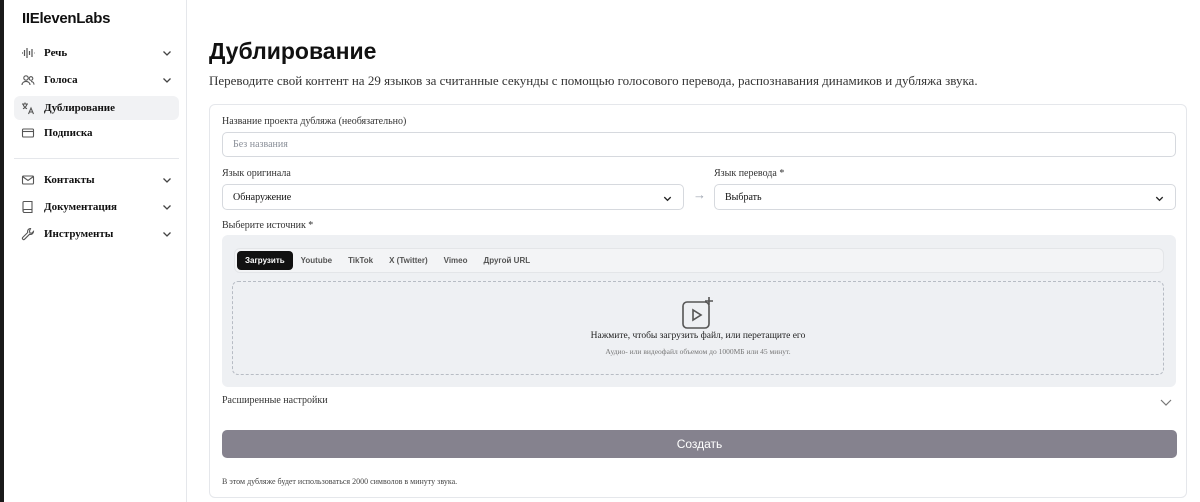 This screenshot has height=502, width=1200. I want to click on sidebar-item-label: Документация, so click(80, 207).